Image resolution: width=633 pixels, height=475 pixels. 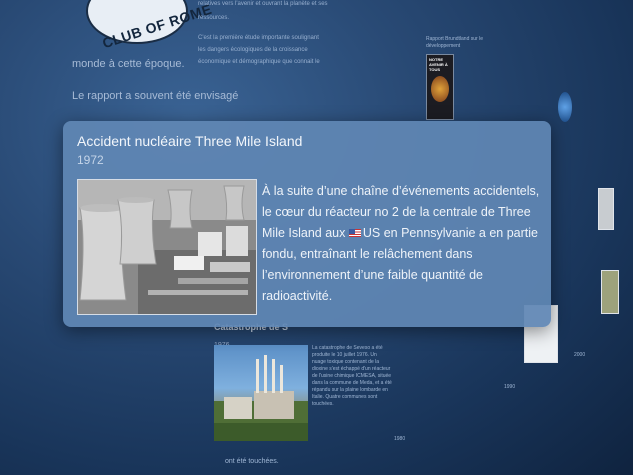 I want to click on column-text: ressources., so click(x=214, y=18).